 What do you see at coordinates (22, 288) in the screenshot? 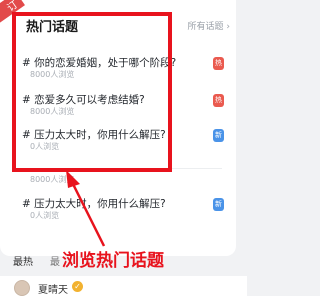
I see `avatar` at bounding box center [22, 288].